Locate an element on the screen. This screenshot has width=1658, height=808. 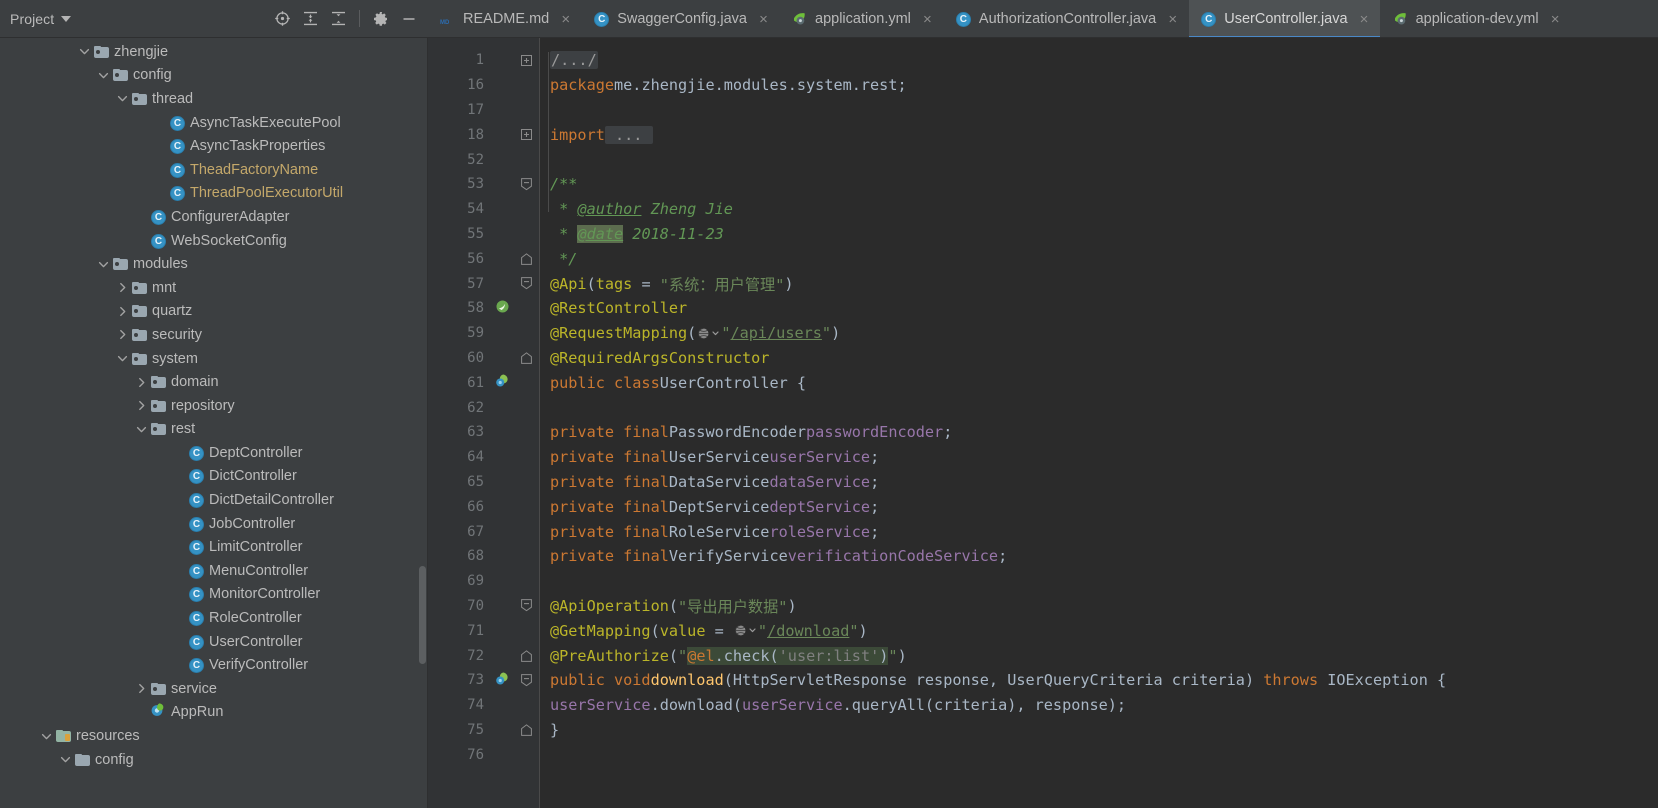
tree-node-threadpoolexecutorutil: C ThreadPoolExecutorUtil is located at coordinates (213, 194).